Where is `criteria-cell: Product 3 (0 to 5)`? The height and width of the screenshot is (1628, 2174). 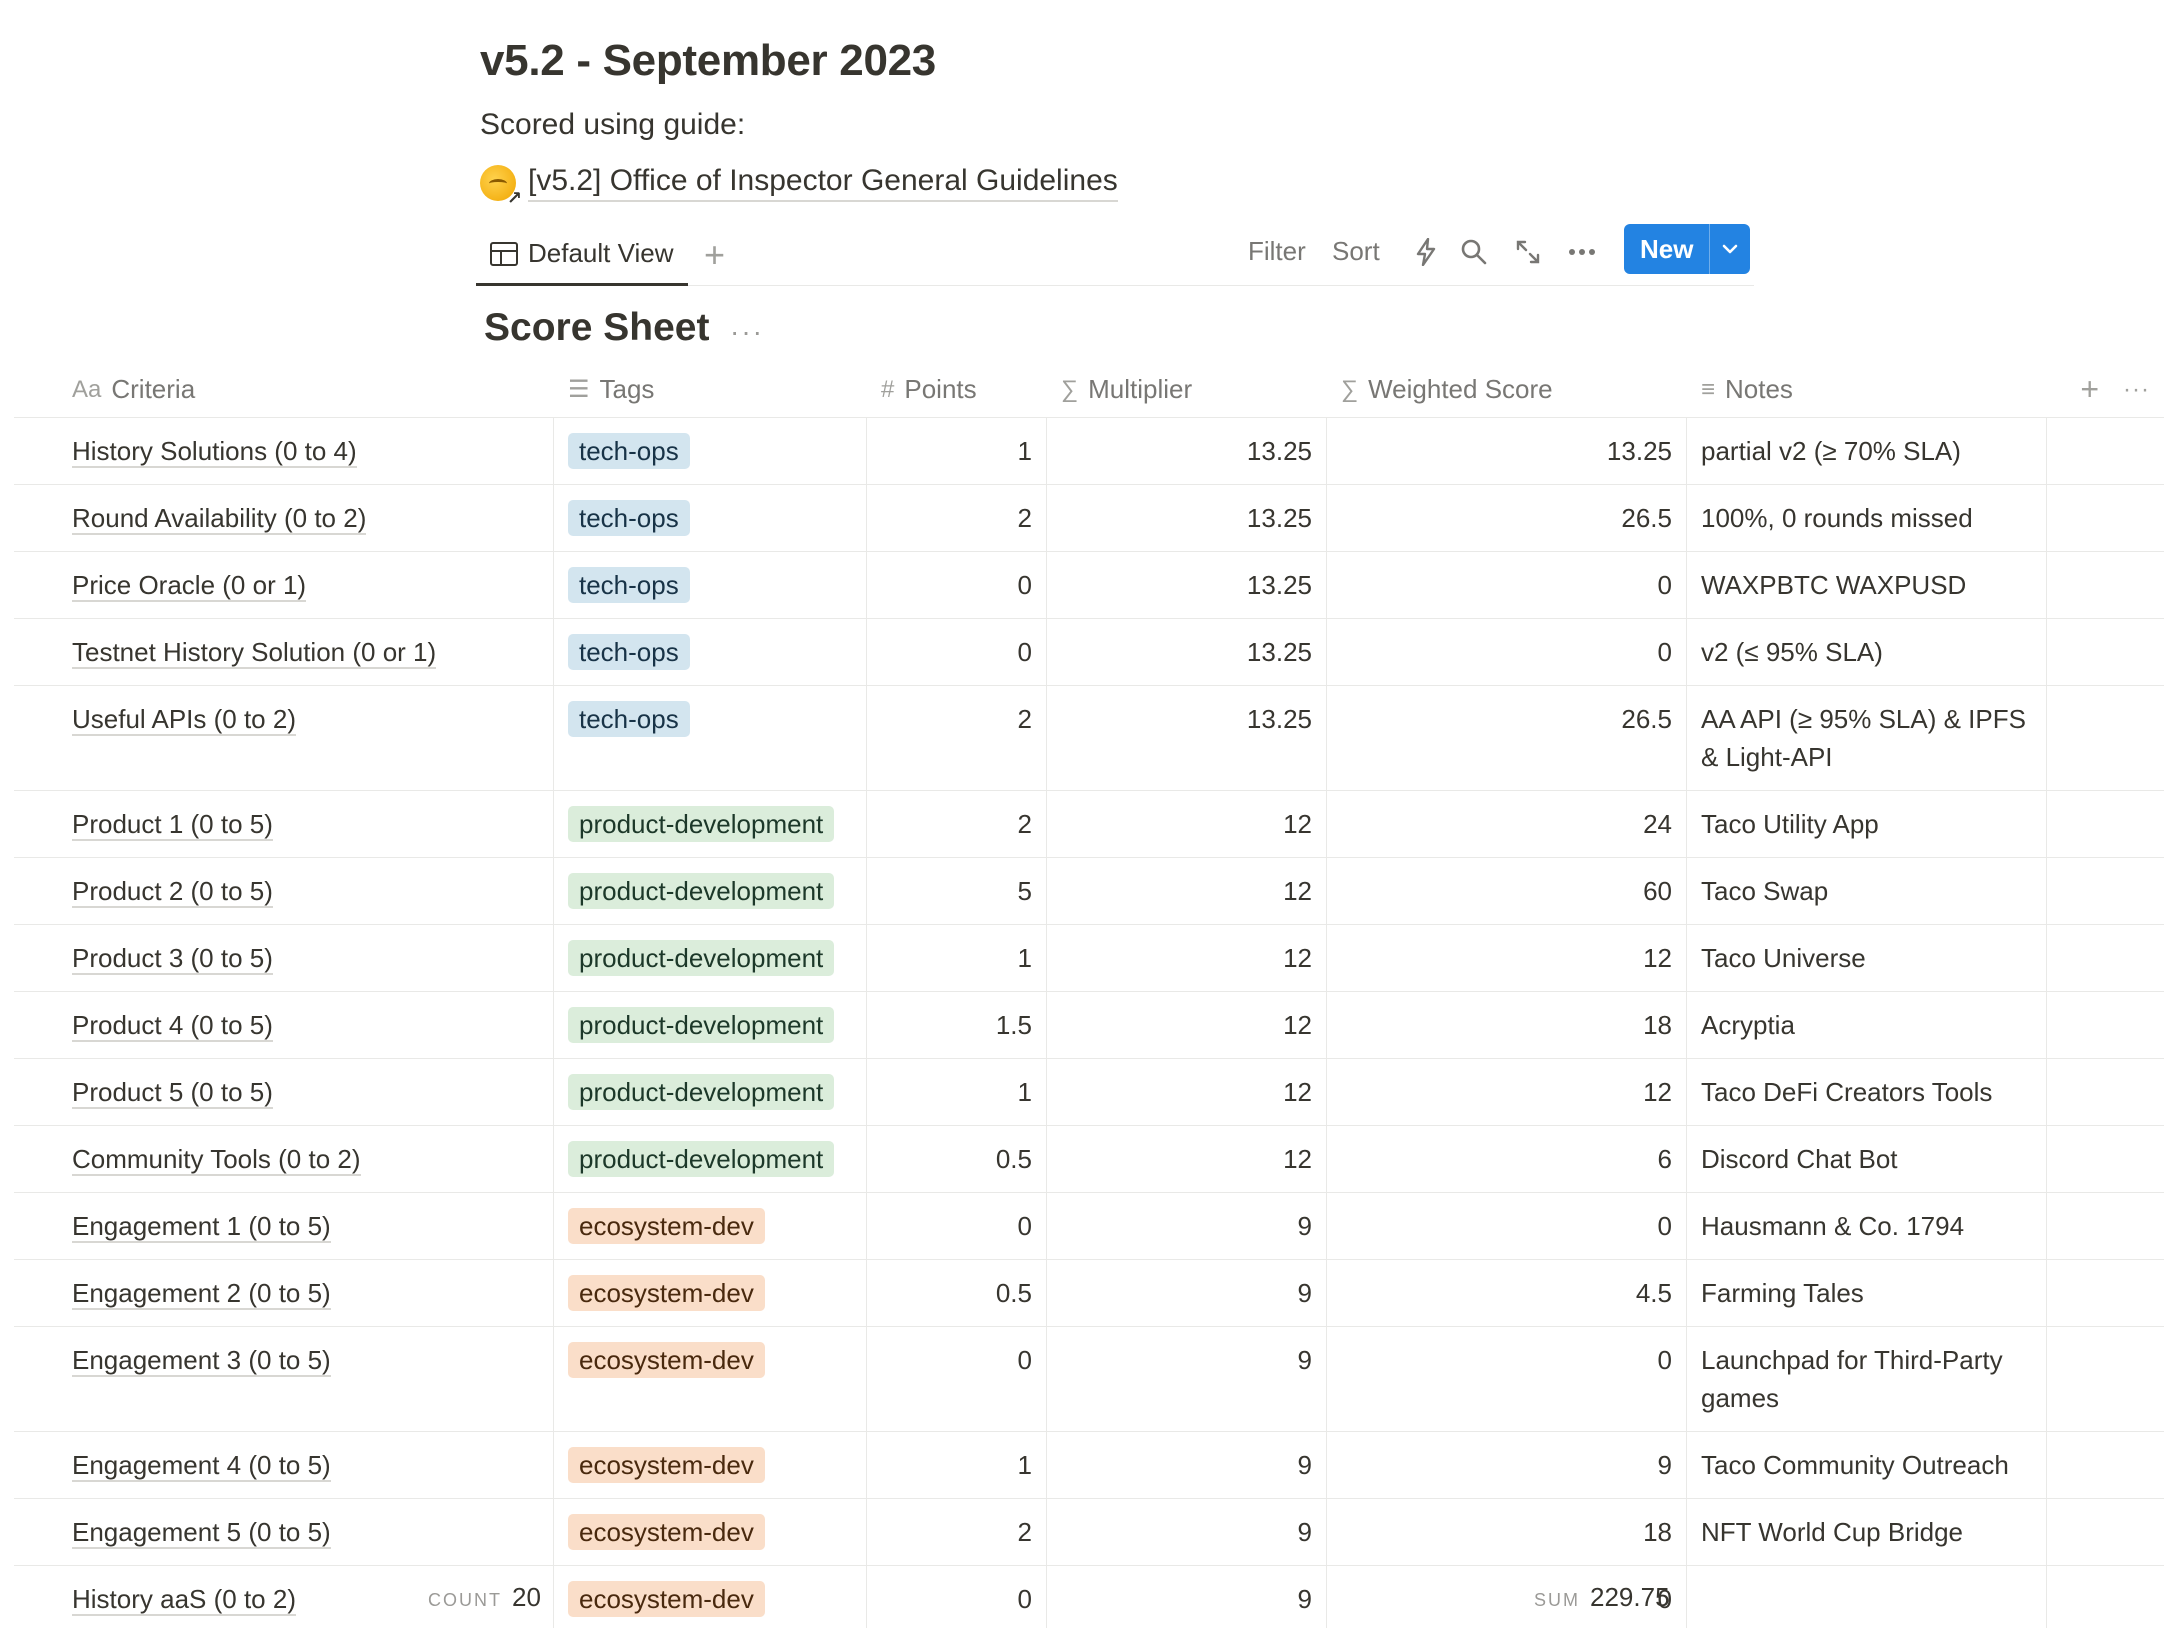
criteria-cell: Product 3 (0 to 5) is located at coordinates (284, 958).